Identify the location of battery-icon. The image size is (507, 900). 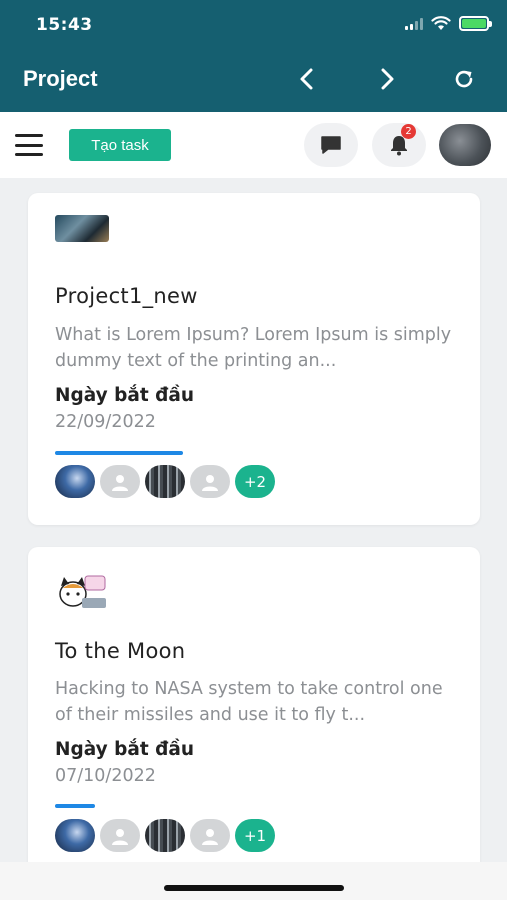
(475, 23).